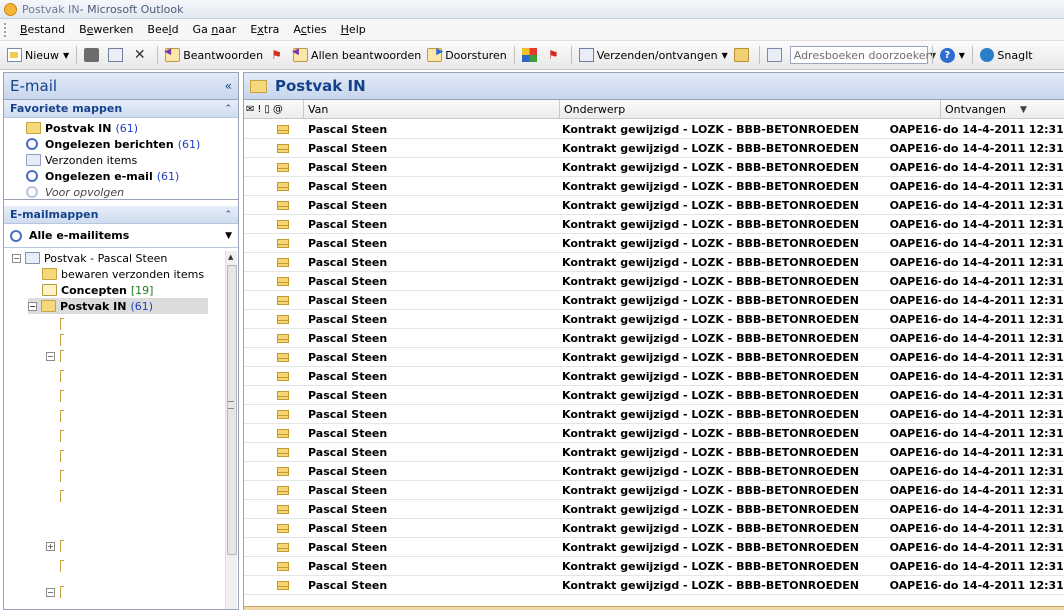 This screenshot has width=1064, height=610. Describe the element at coordinates (38, 55) in the screenshot. I see `new-button: Nieuw ▼` at that location.